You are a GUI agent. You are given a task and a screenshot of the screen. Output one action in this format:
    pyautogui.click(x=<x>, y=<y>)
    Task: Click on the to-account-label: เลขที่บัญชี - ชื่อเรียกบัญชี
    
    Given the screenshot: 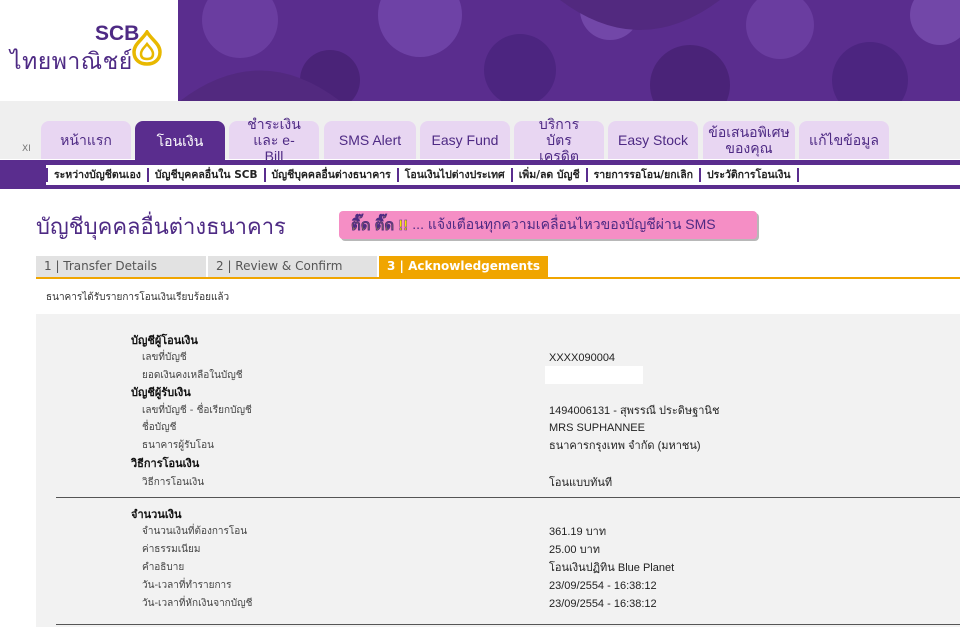 What is the action you would take?
    pyautogui.click(x=197, y=410)
    